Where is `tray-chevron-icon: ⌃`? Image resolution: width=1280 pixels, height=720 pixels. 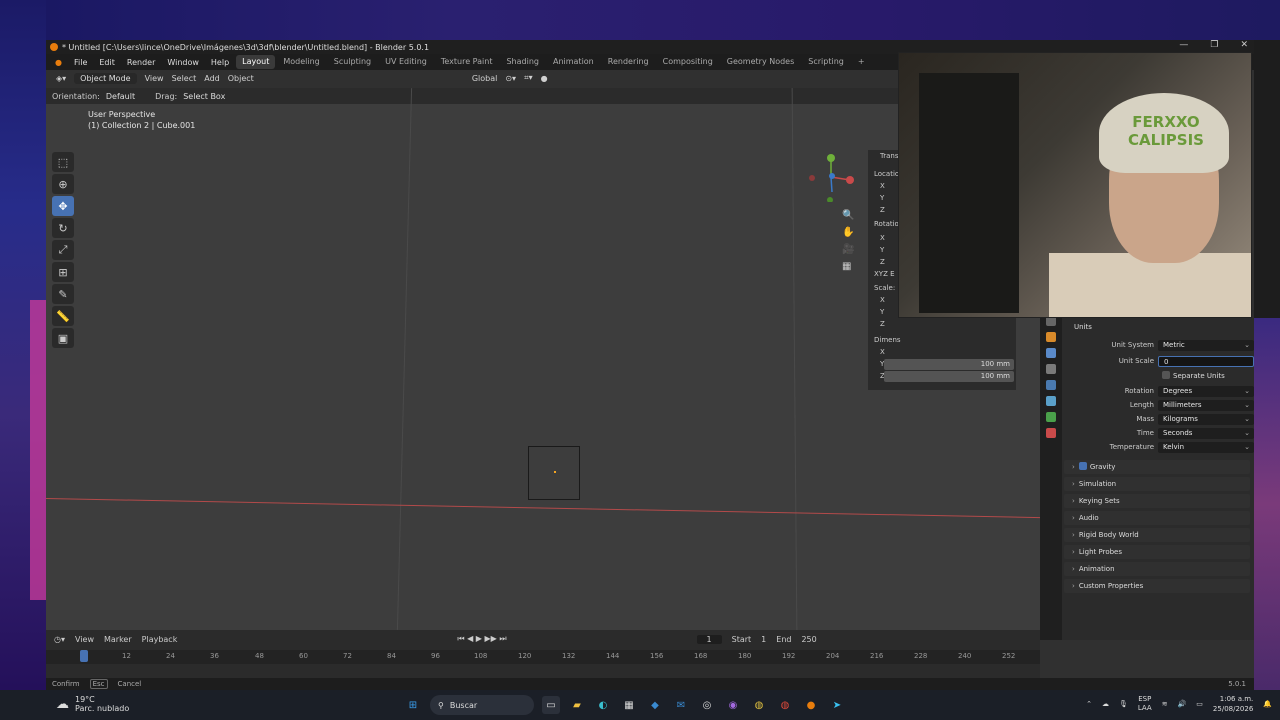
tray-chevron-icon: ⌃ is located at coordinates (1089, 704).